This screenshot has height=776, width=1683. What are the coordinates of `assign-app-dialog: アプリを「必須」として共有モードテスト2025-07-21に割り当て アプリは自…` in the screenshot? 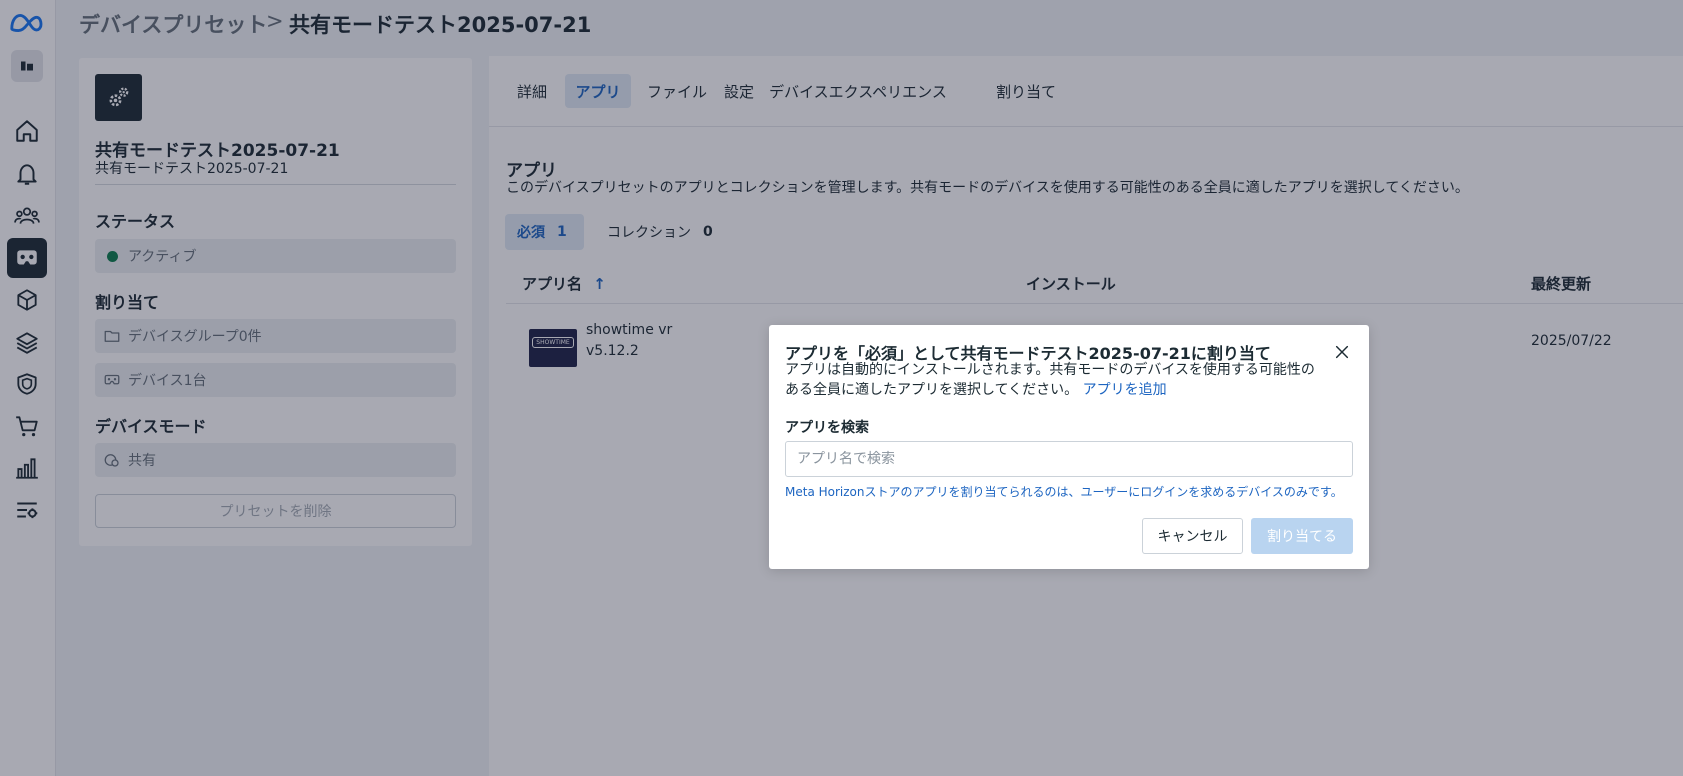 It's located at (1069, 447).